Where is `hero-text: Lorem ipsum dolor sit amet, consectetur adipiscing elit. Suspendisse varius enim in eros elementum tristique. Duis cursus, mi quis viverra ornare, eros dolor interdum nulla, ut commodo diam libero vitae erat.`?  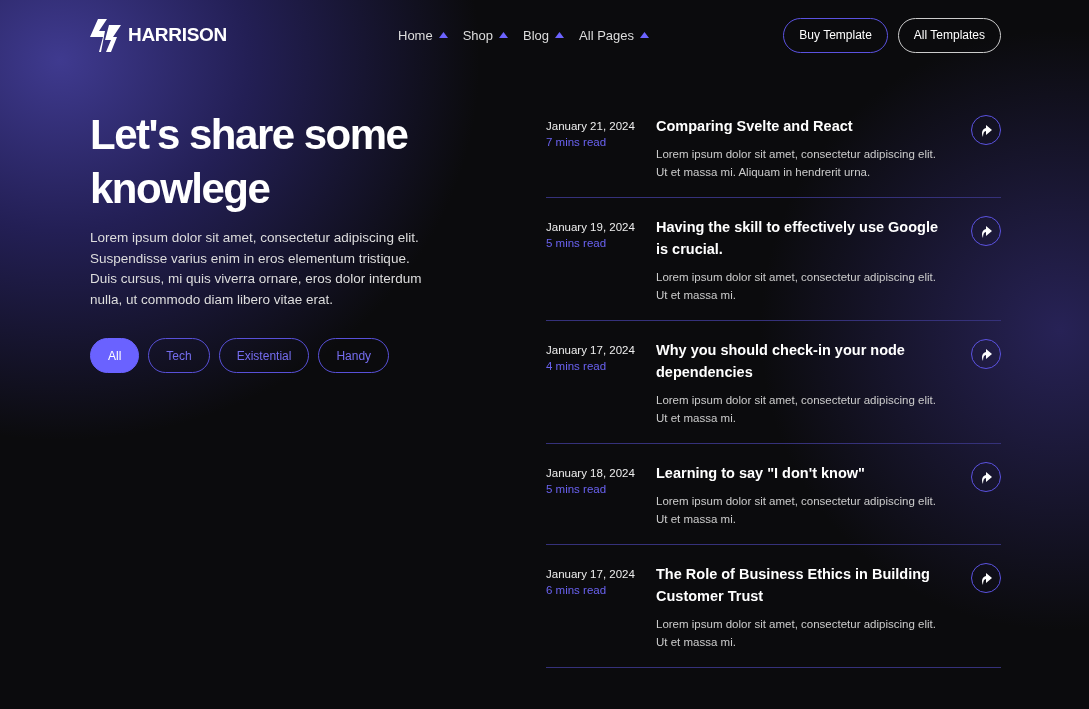
hero-text: Lorem ipsum dolor sit amet, consectetur adipiscing elit. Suspendisse varius enim in eros elementum tristique. Duis cursus, mi quis viverra ornare, eros dolor interdum nulla, ut commodo diam libero vitae erat. is located at coordinates (256, 269).